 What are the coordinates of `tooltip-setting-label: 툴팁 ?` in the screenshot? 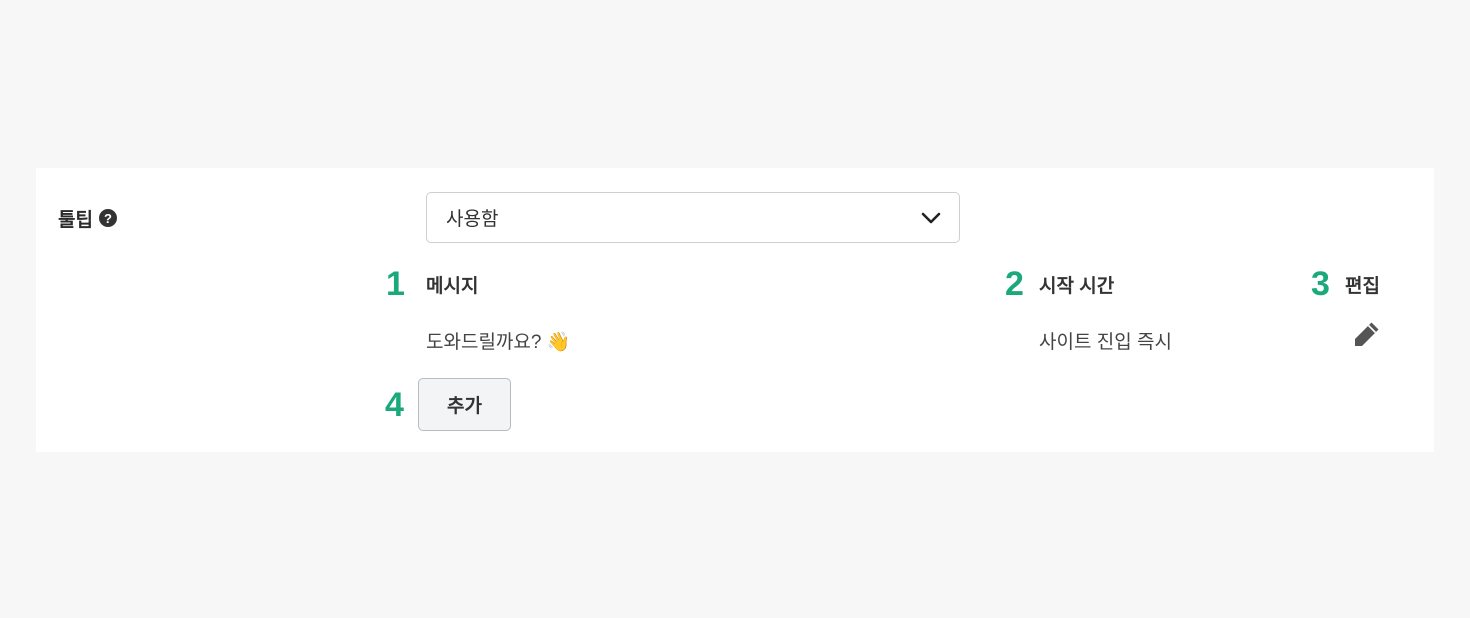 It's located at (87, 218).